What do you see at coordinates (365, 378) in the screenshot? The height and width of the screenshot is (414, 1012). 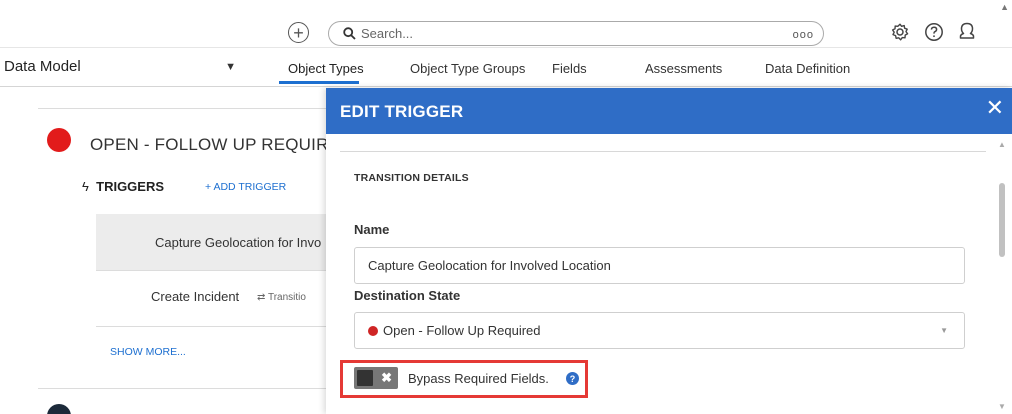 I see `toggle-knob` at bounding box center [365, 378].